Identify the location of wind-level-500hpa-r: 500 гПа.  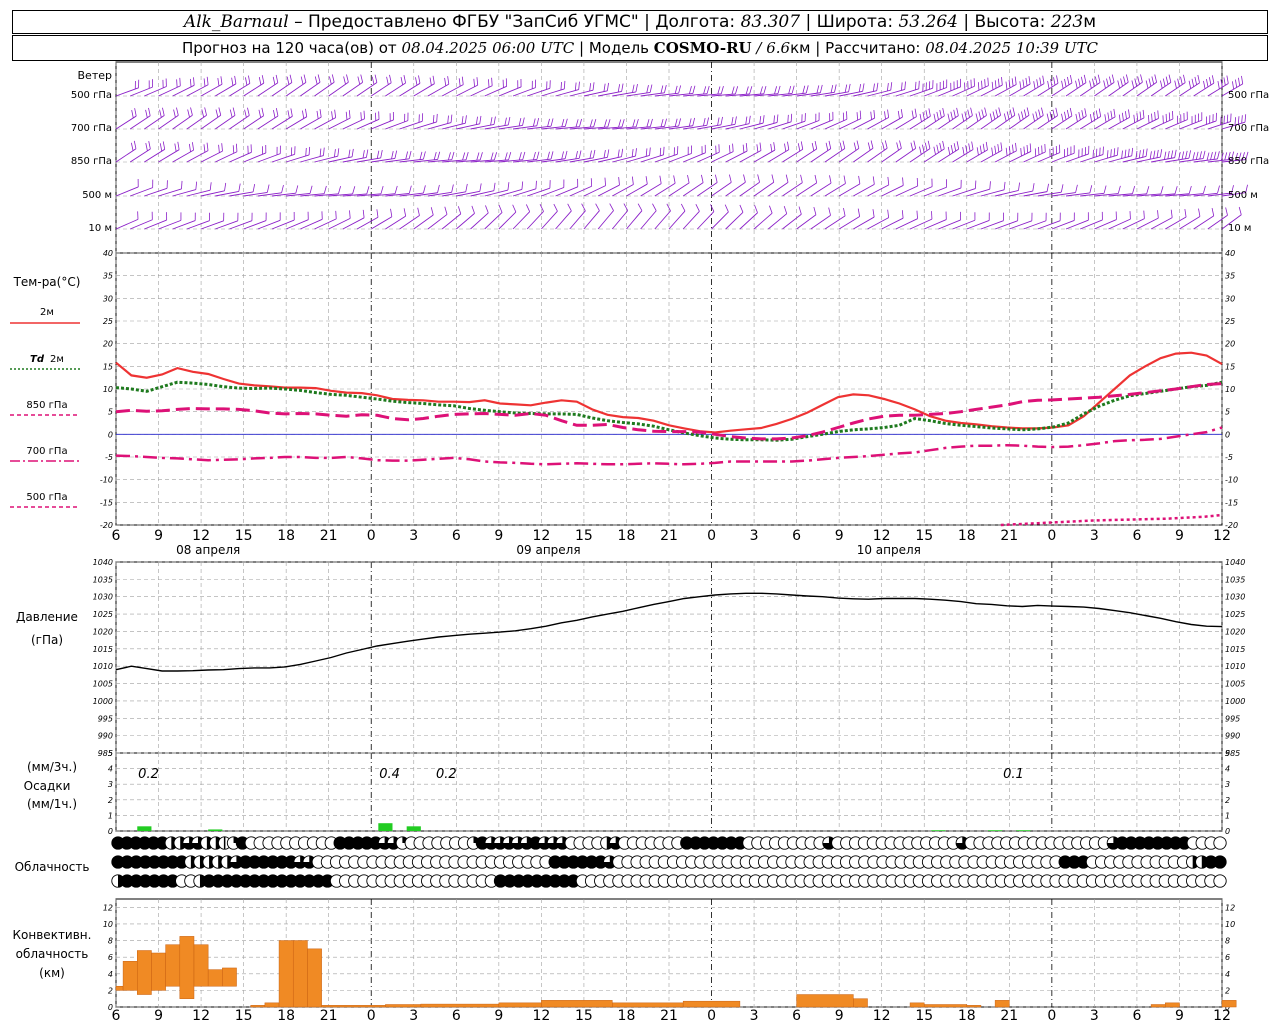
(1248, 95).